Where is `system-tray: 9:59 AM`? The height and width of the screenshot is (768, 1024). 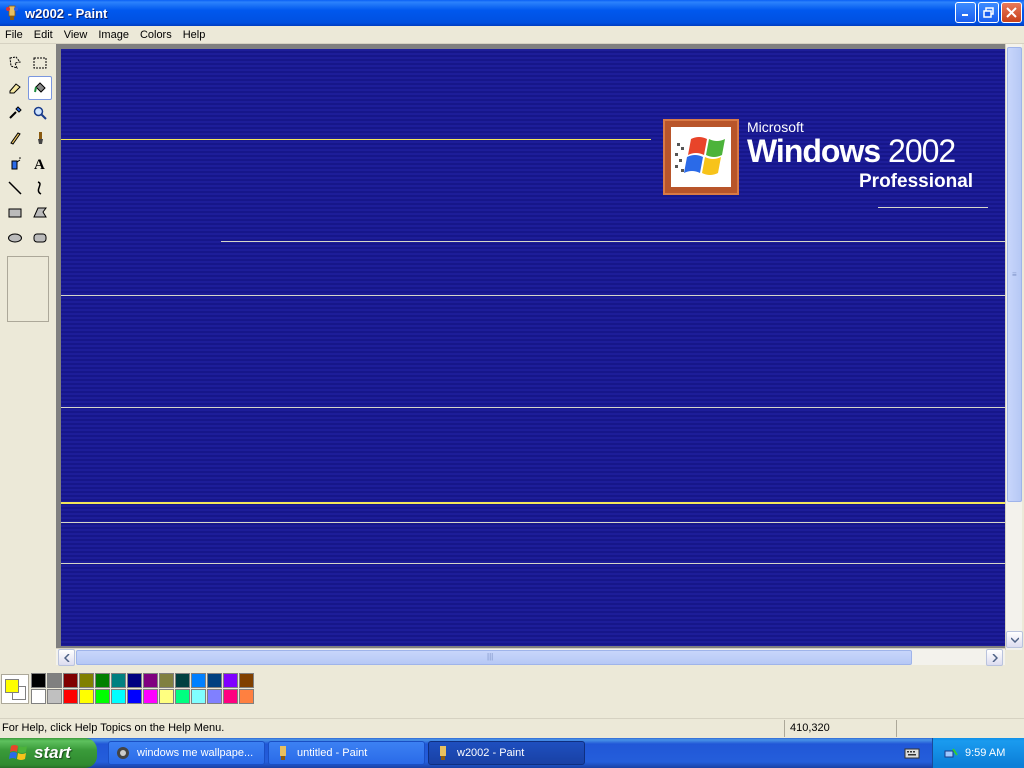 system-tray: 9:59 AM is located at coordinates (978, 753).